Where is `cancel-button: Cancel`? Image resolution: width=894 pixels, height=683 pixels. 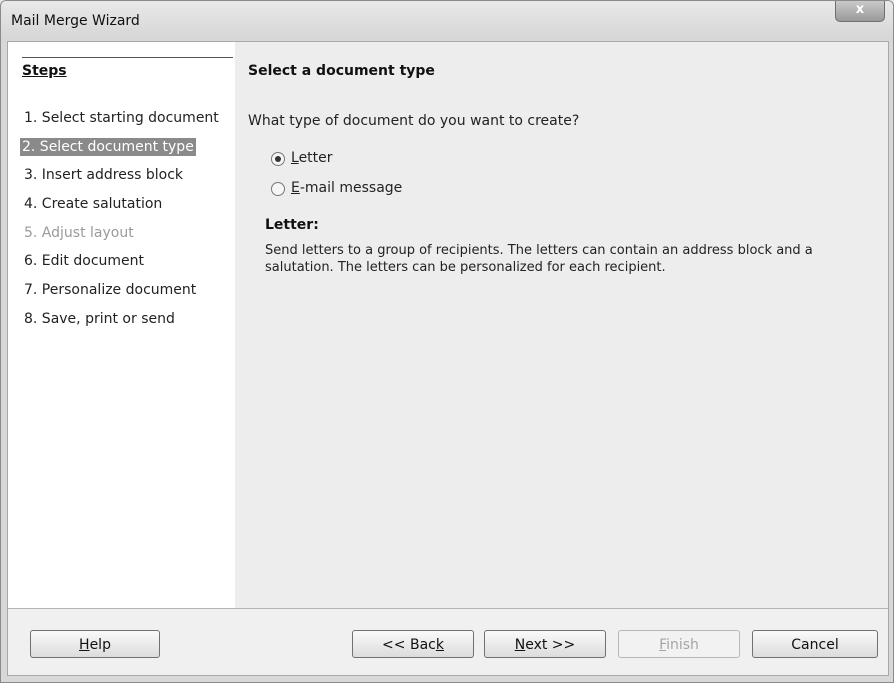 cancel-button: Cancel is located at coordinates (815, 644).